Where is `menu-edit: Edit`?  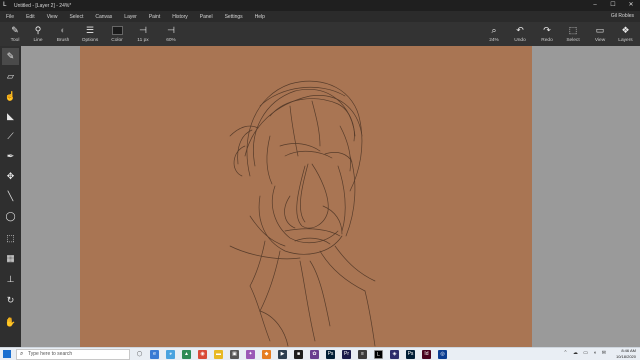 menu-edit: Edit is located at coordinates (30, 17).